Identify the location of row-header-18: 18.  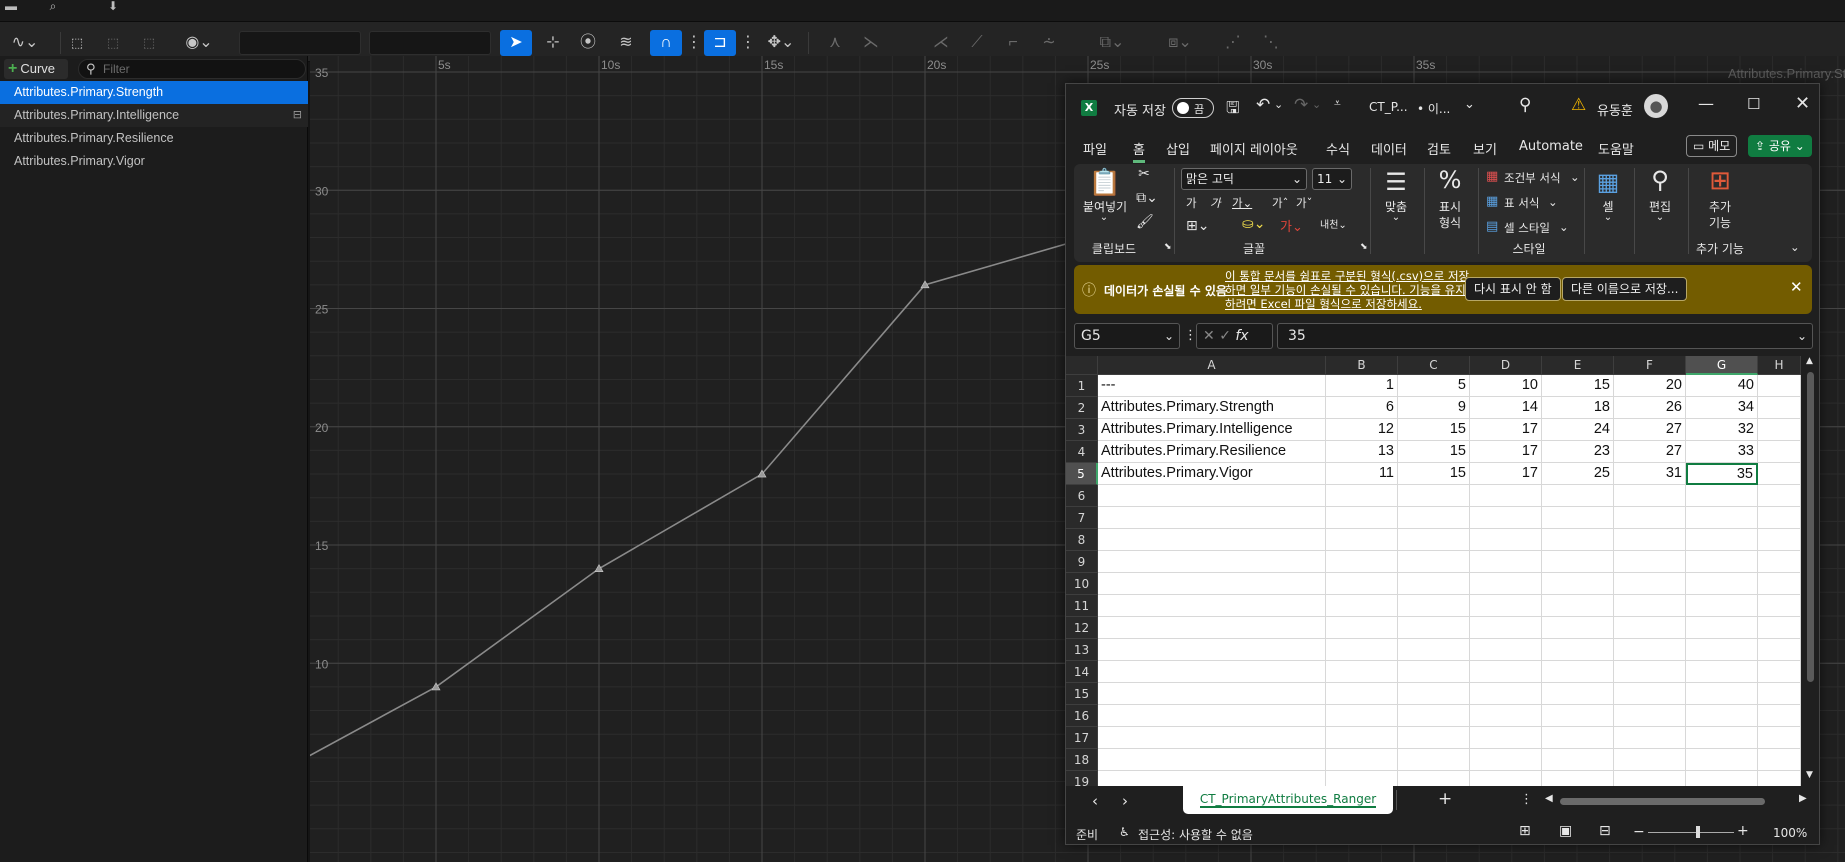
(1082, 760).